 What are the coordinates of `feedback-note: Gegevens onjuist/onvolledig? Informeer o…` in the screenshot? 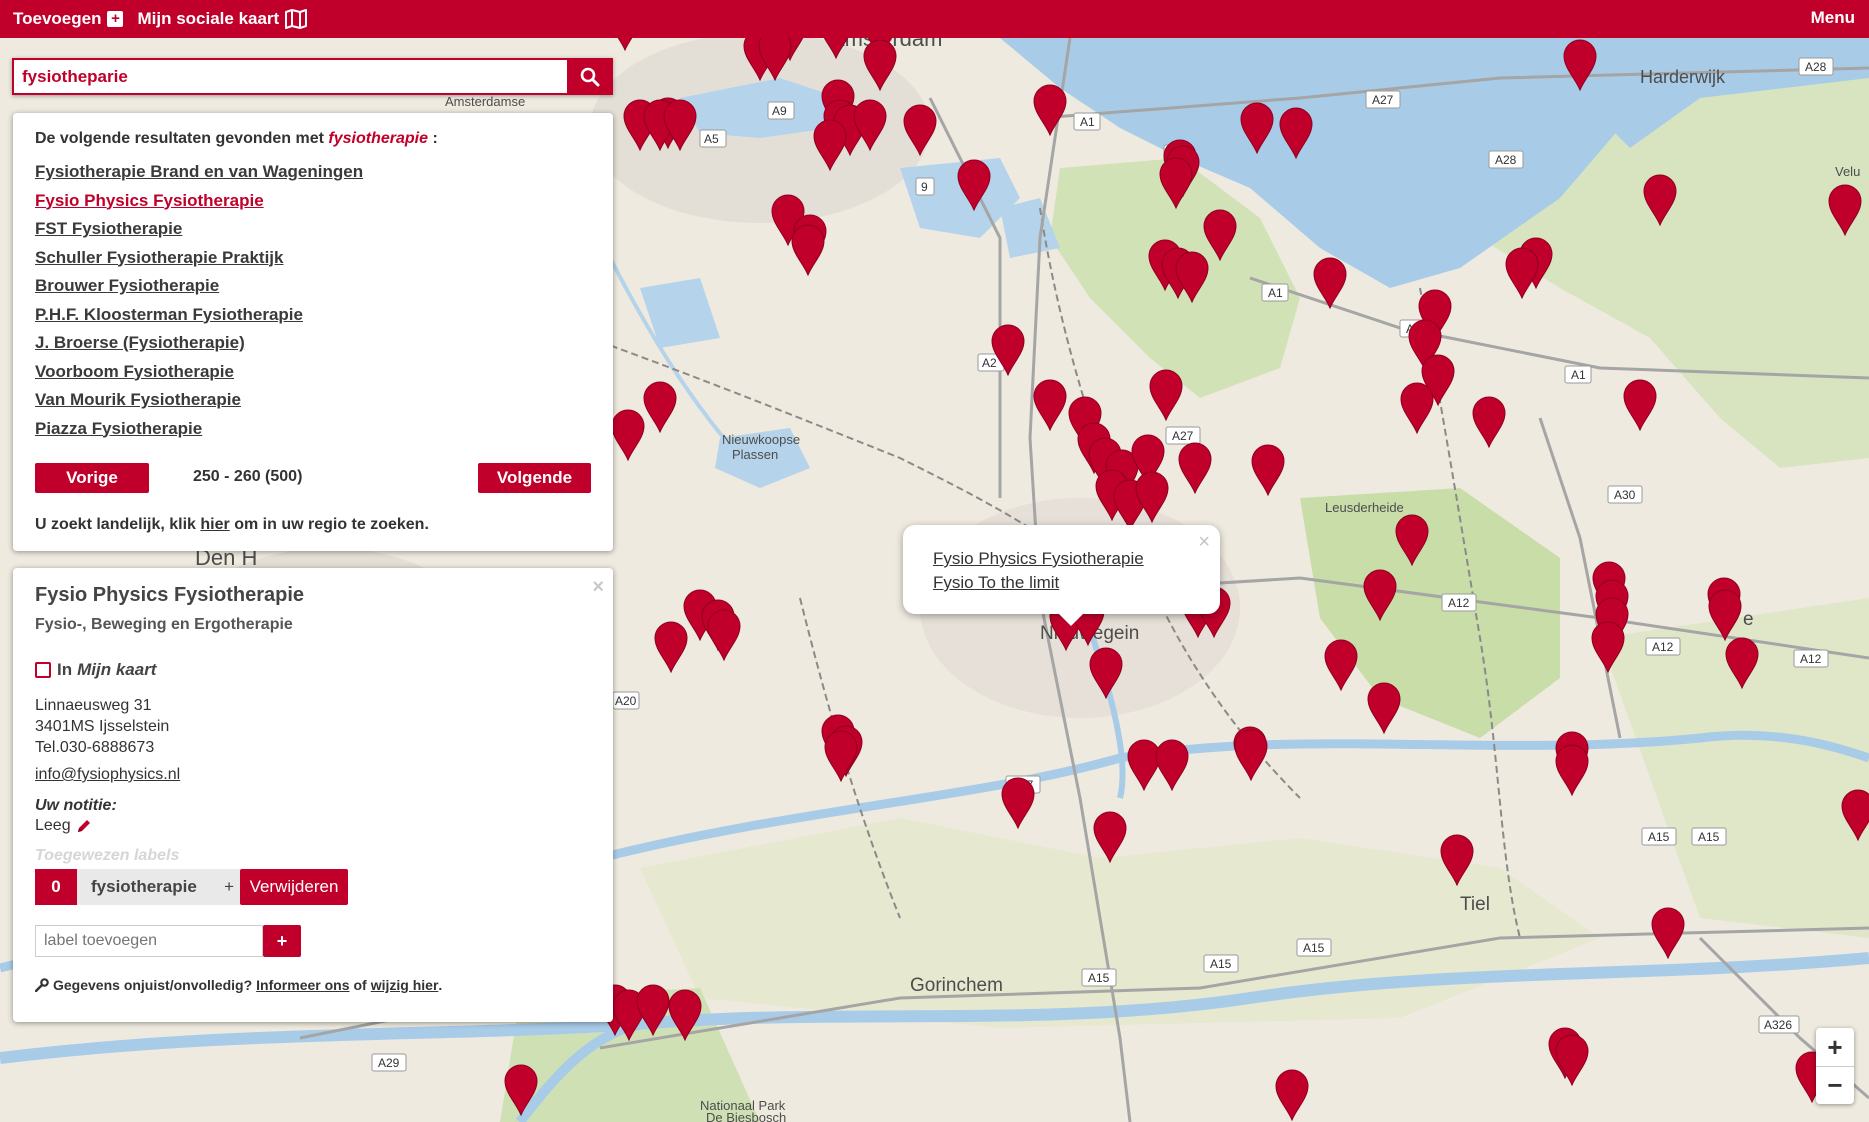 It's located at (313, 985).